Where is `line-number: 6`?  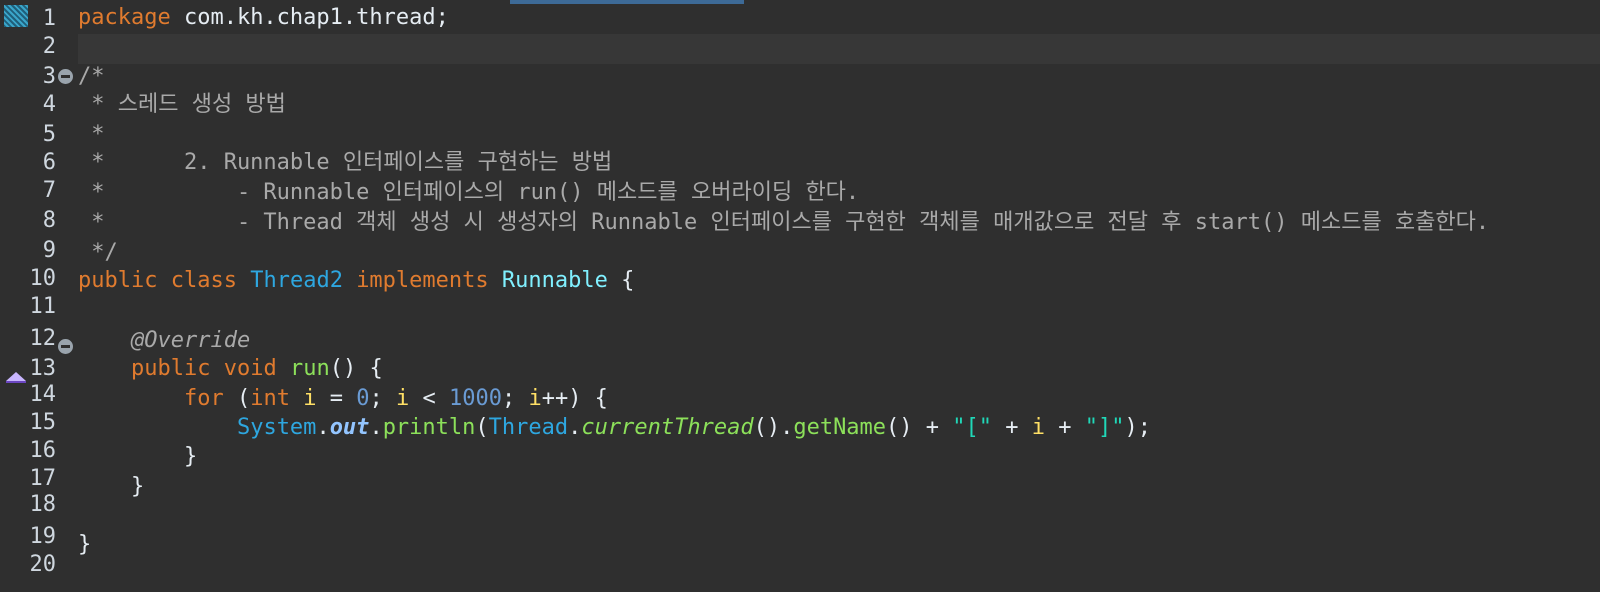 line-number: 6 is located at coordinates (49, 162).